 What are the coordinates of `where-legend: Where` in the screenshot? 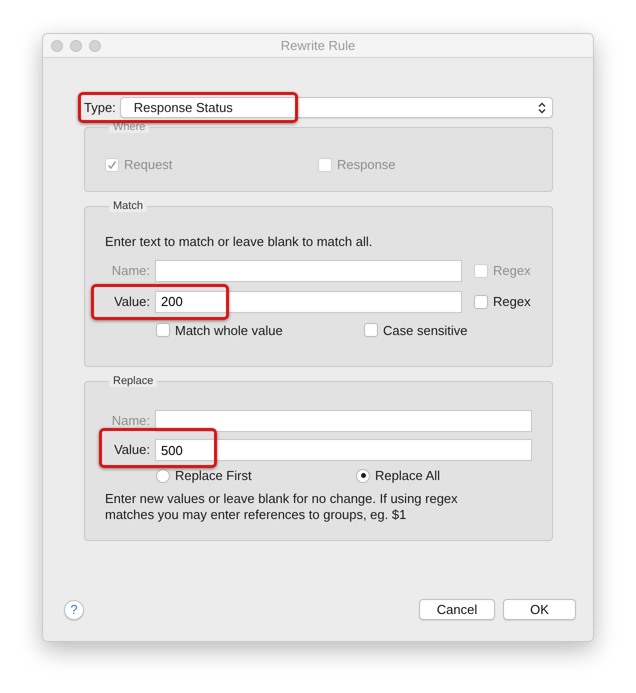 It's located at (129, 127).